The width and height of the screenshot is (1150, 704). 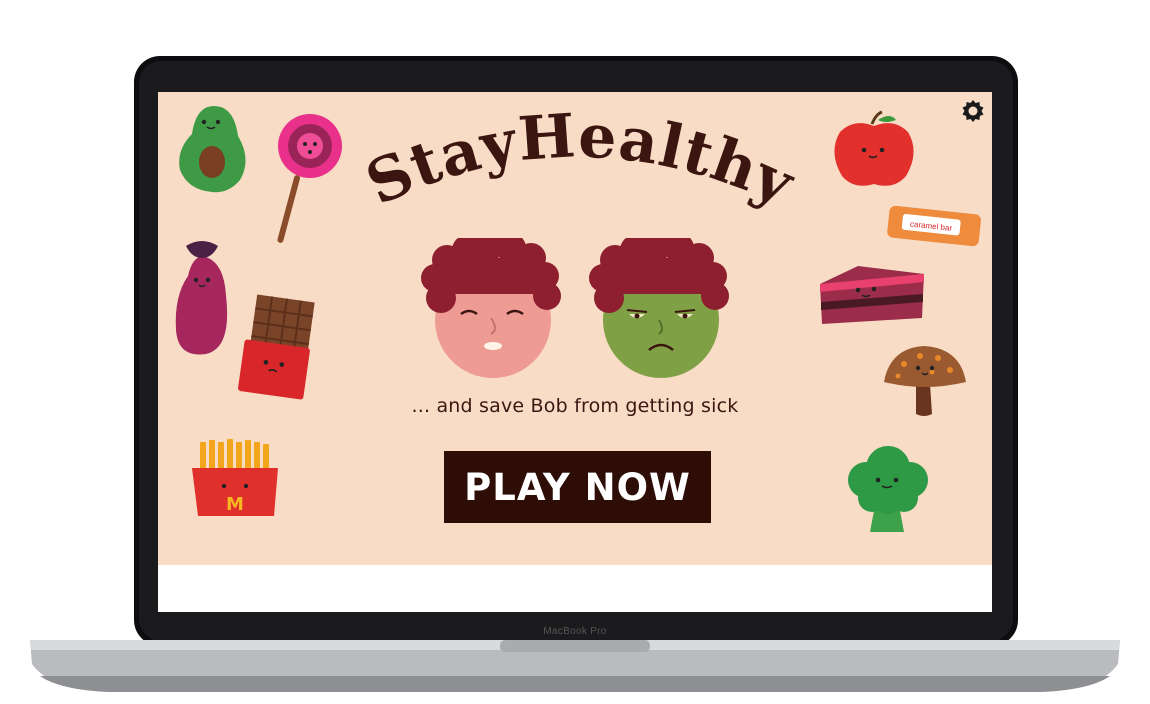 What do you see at coordinates (212, 149) in the screenshot?
I see `avocado-icon` at bounding box center [212, 149].